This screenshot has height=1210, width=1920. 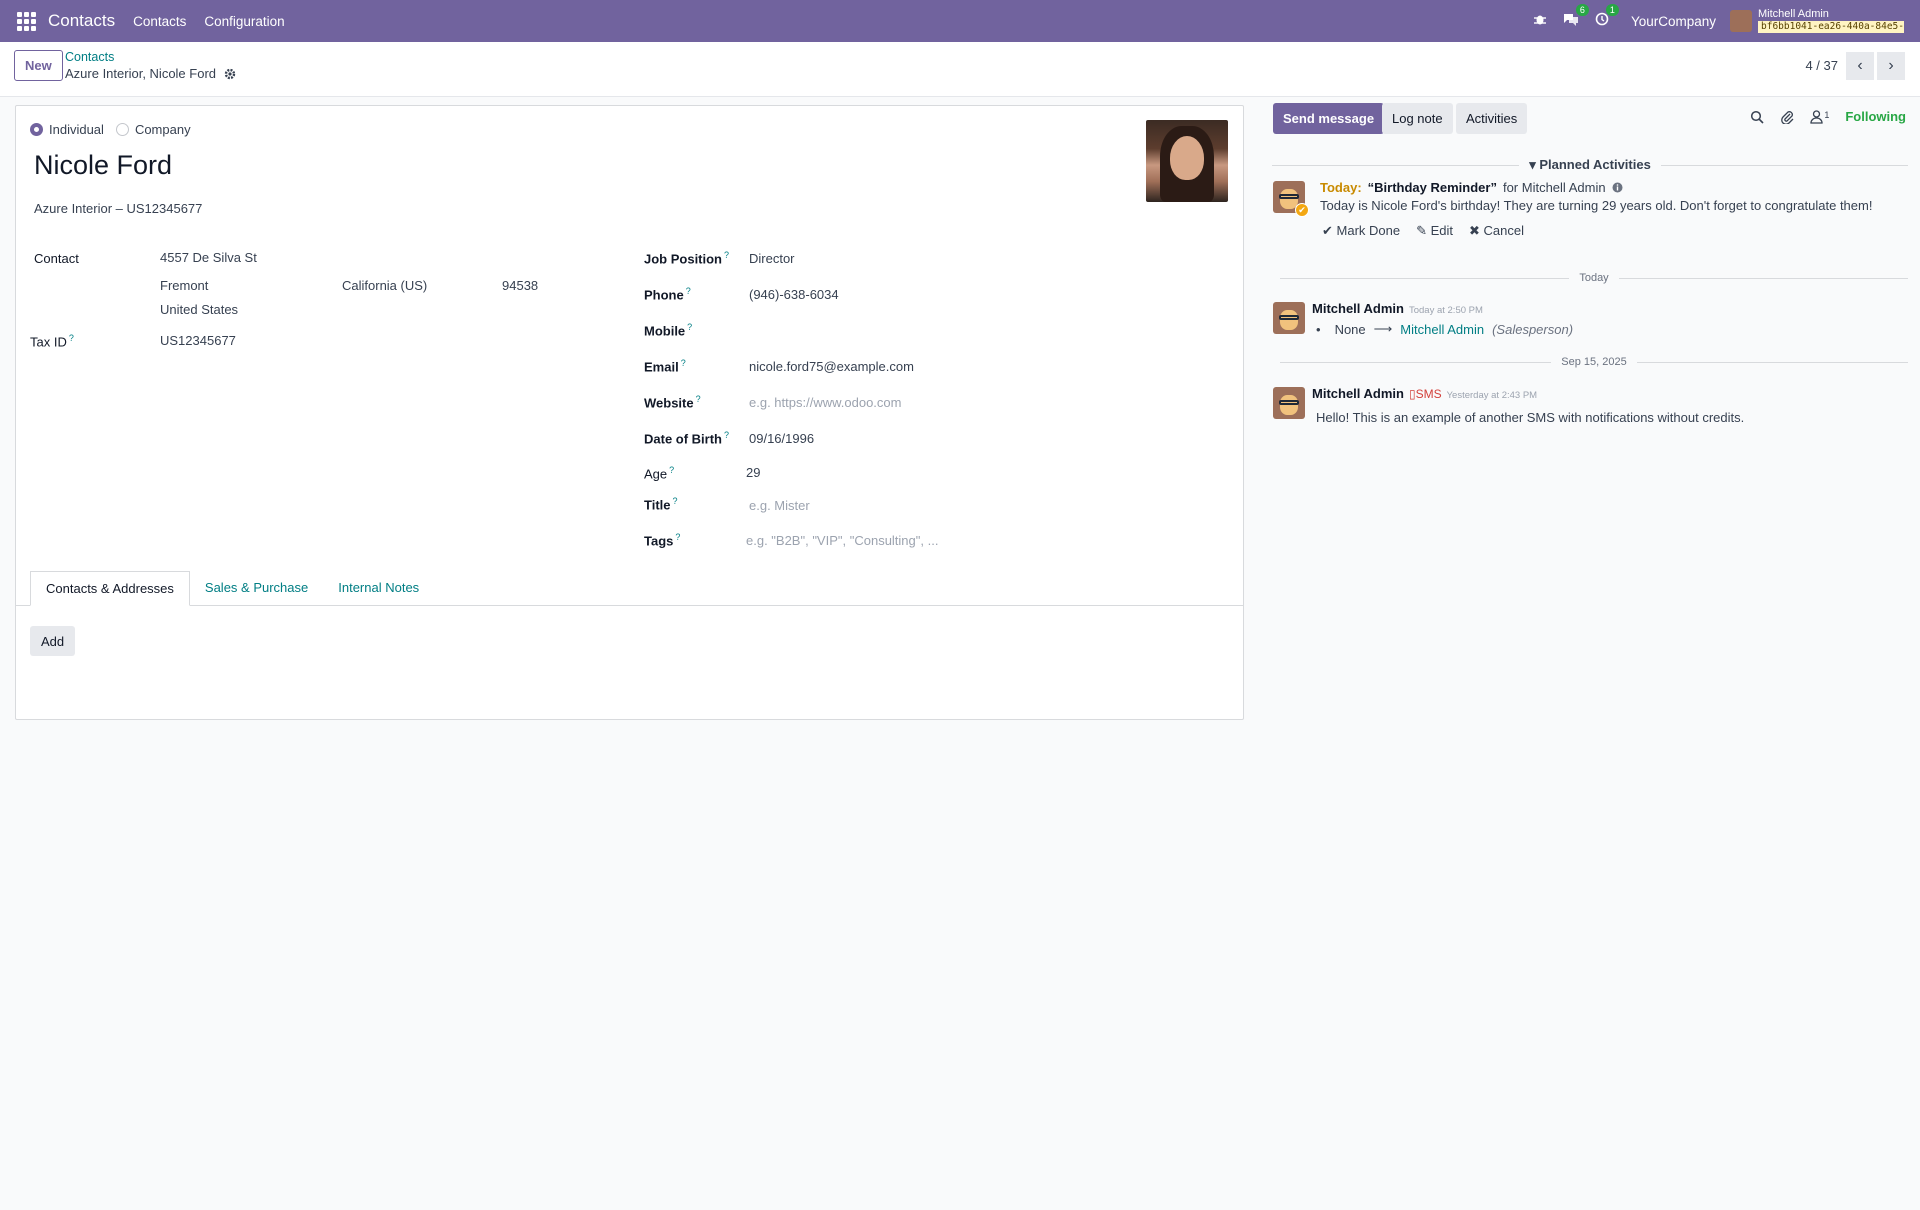 What do you see at coordinates (1617, 187) in the screenshot?
I see `info-icon` at bounding box center [1617, 187].